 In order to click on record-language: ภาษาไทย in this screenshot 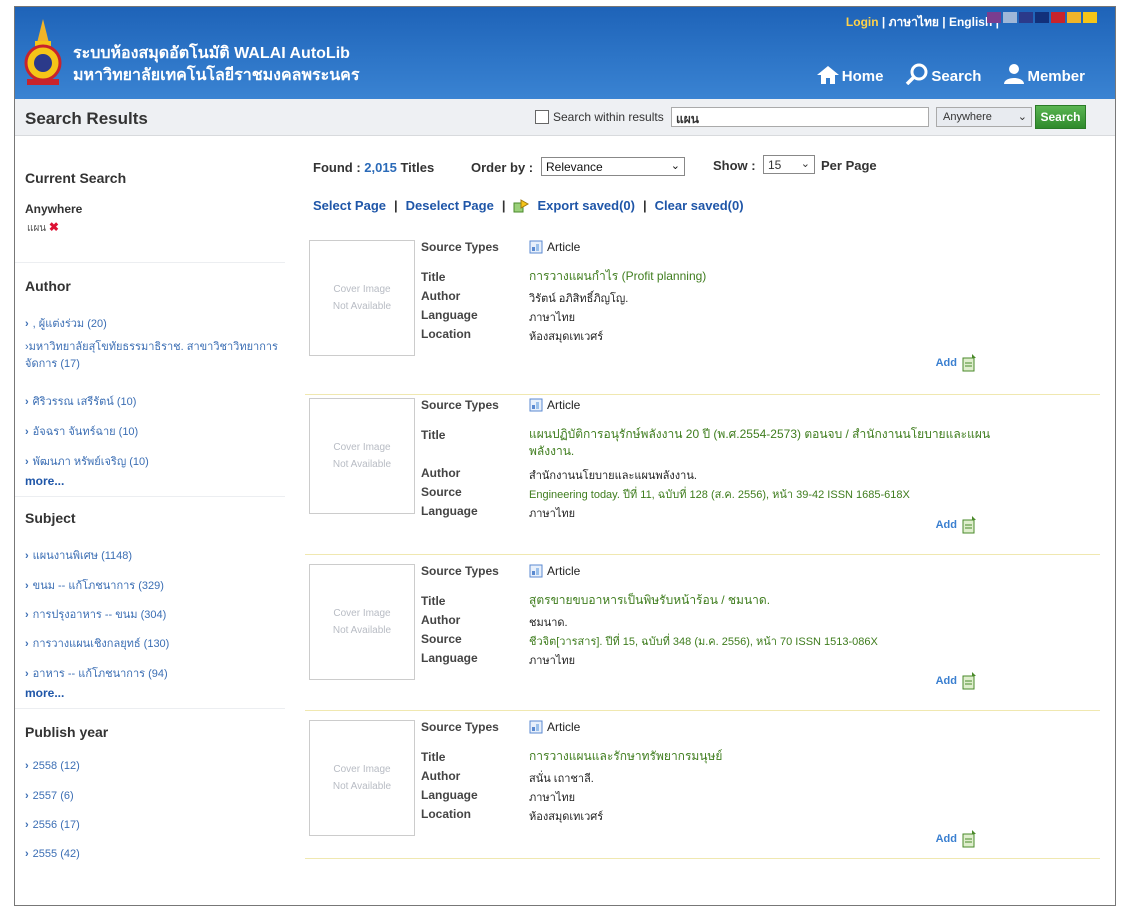, I will do `click(552, 514)`.